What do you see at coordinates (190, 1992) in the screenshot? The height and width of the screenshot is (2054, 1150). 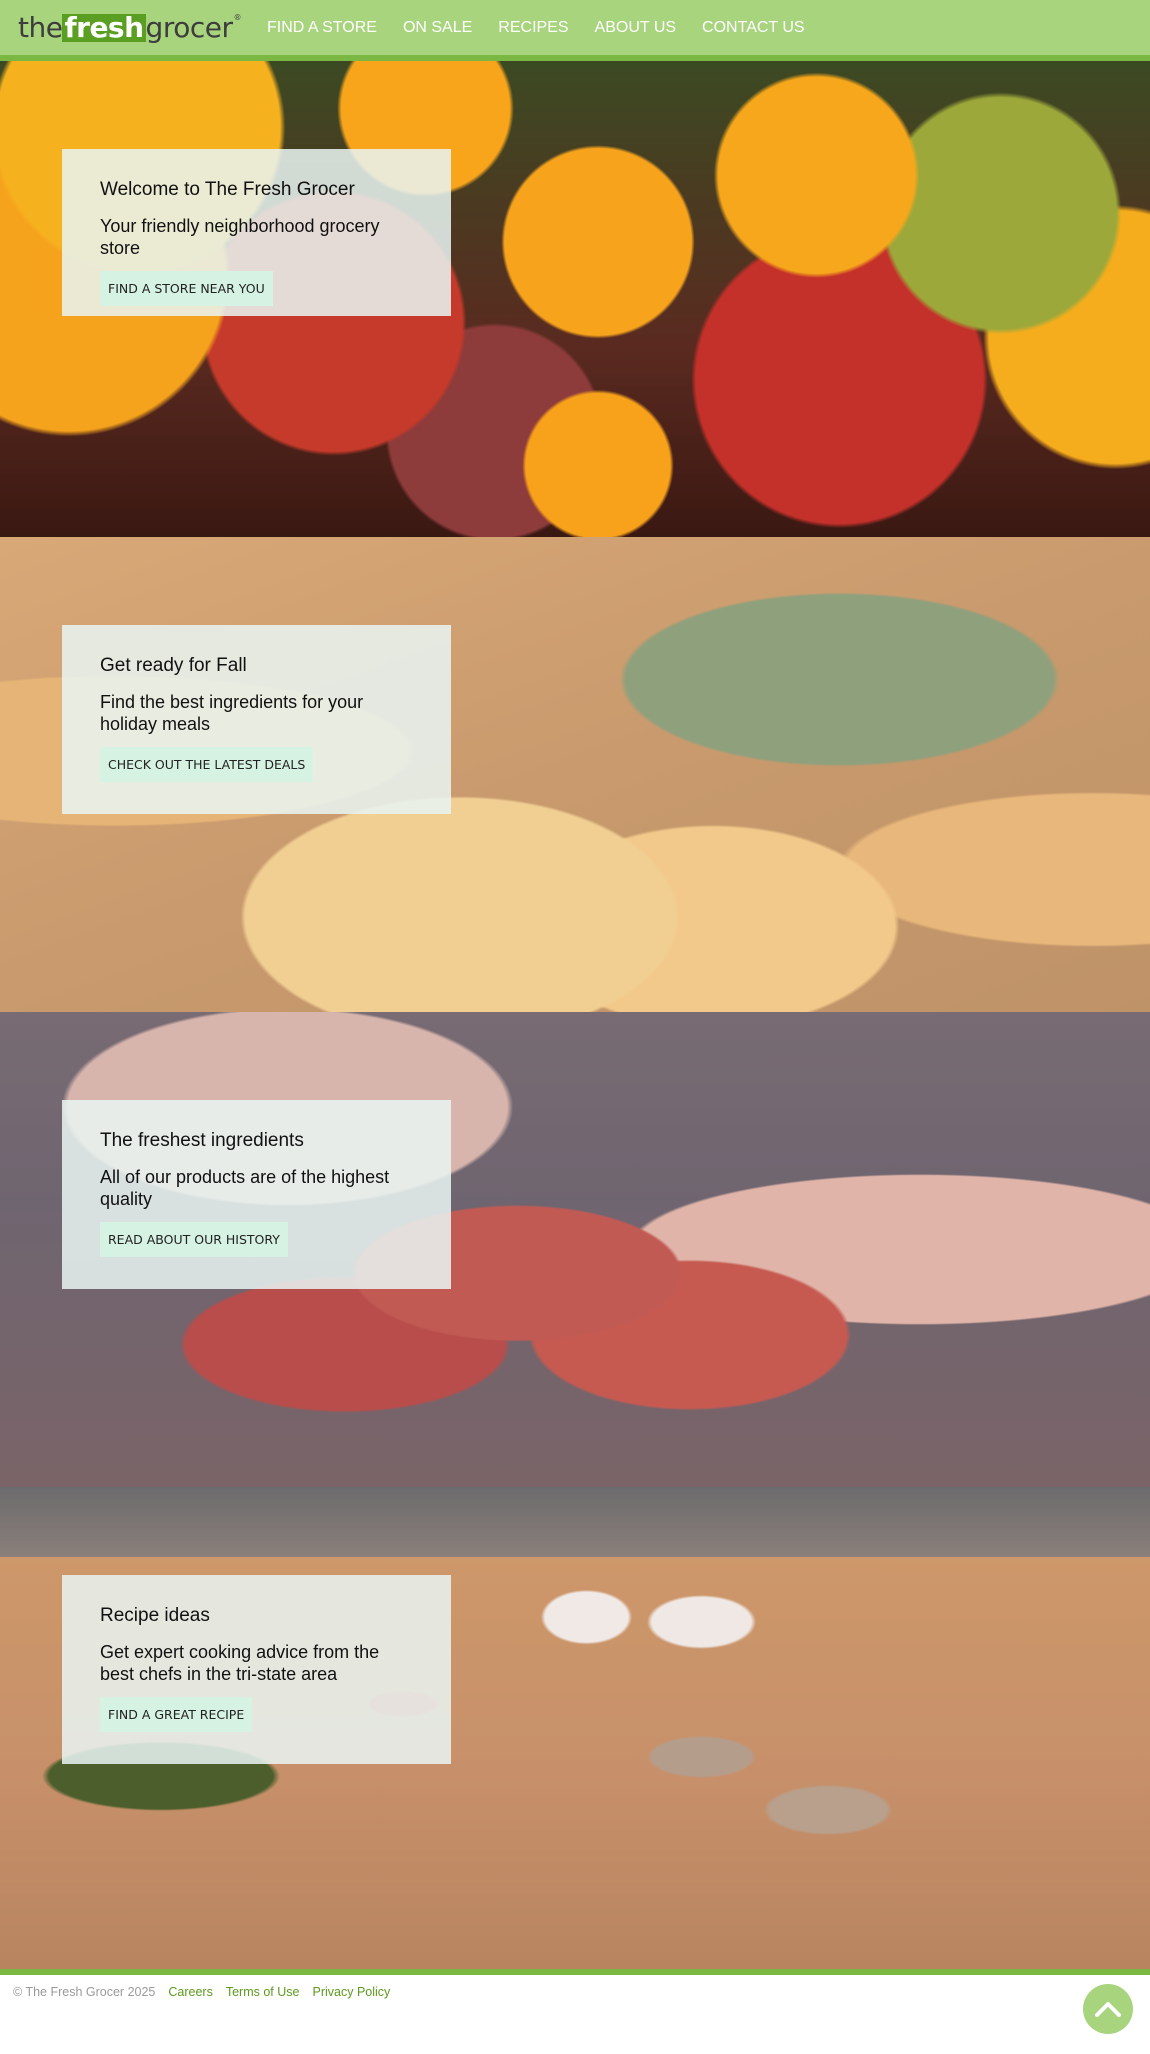 I see `footer-link-careers: Careers` at bounding box center [190, 1992].